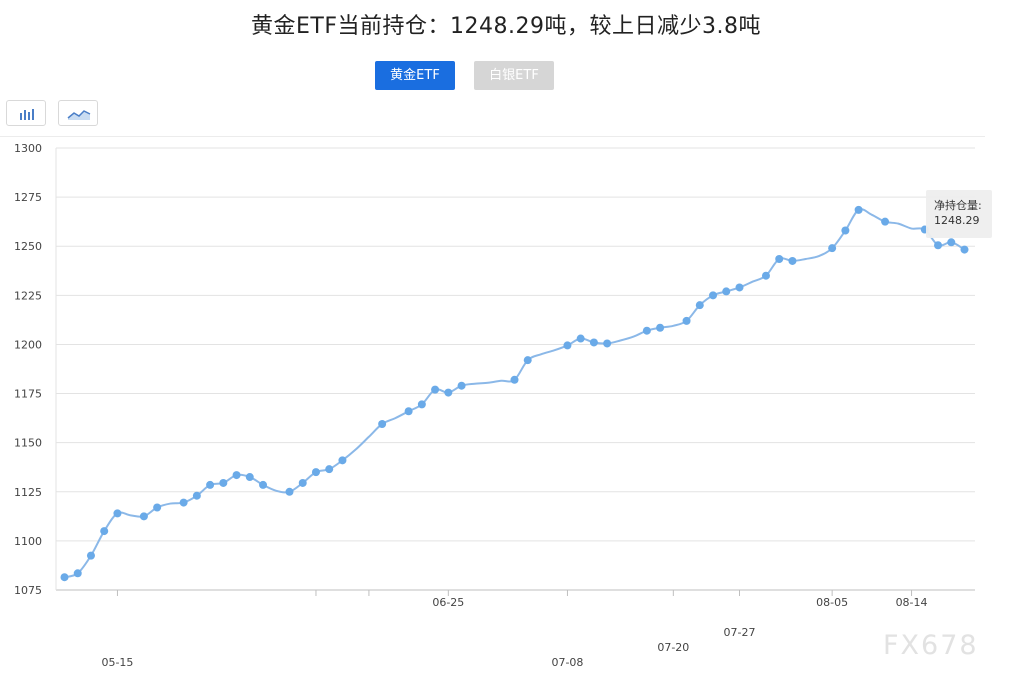 This screenshot has height=683, width=1012. Describe the element at coordinates (740, 632) in the screenshot. I see `x-tick-label: 07-27` at that location.